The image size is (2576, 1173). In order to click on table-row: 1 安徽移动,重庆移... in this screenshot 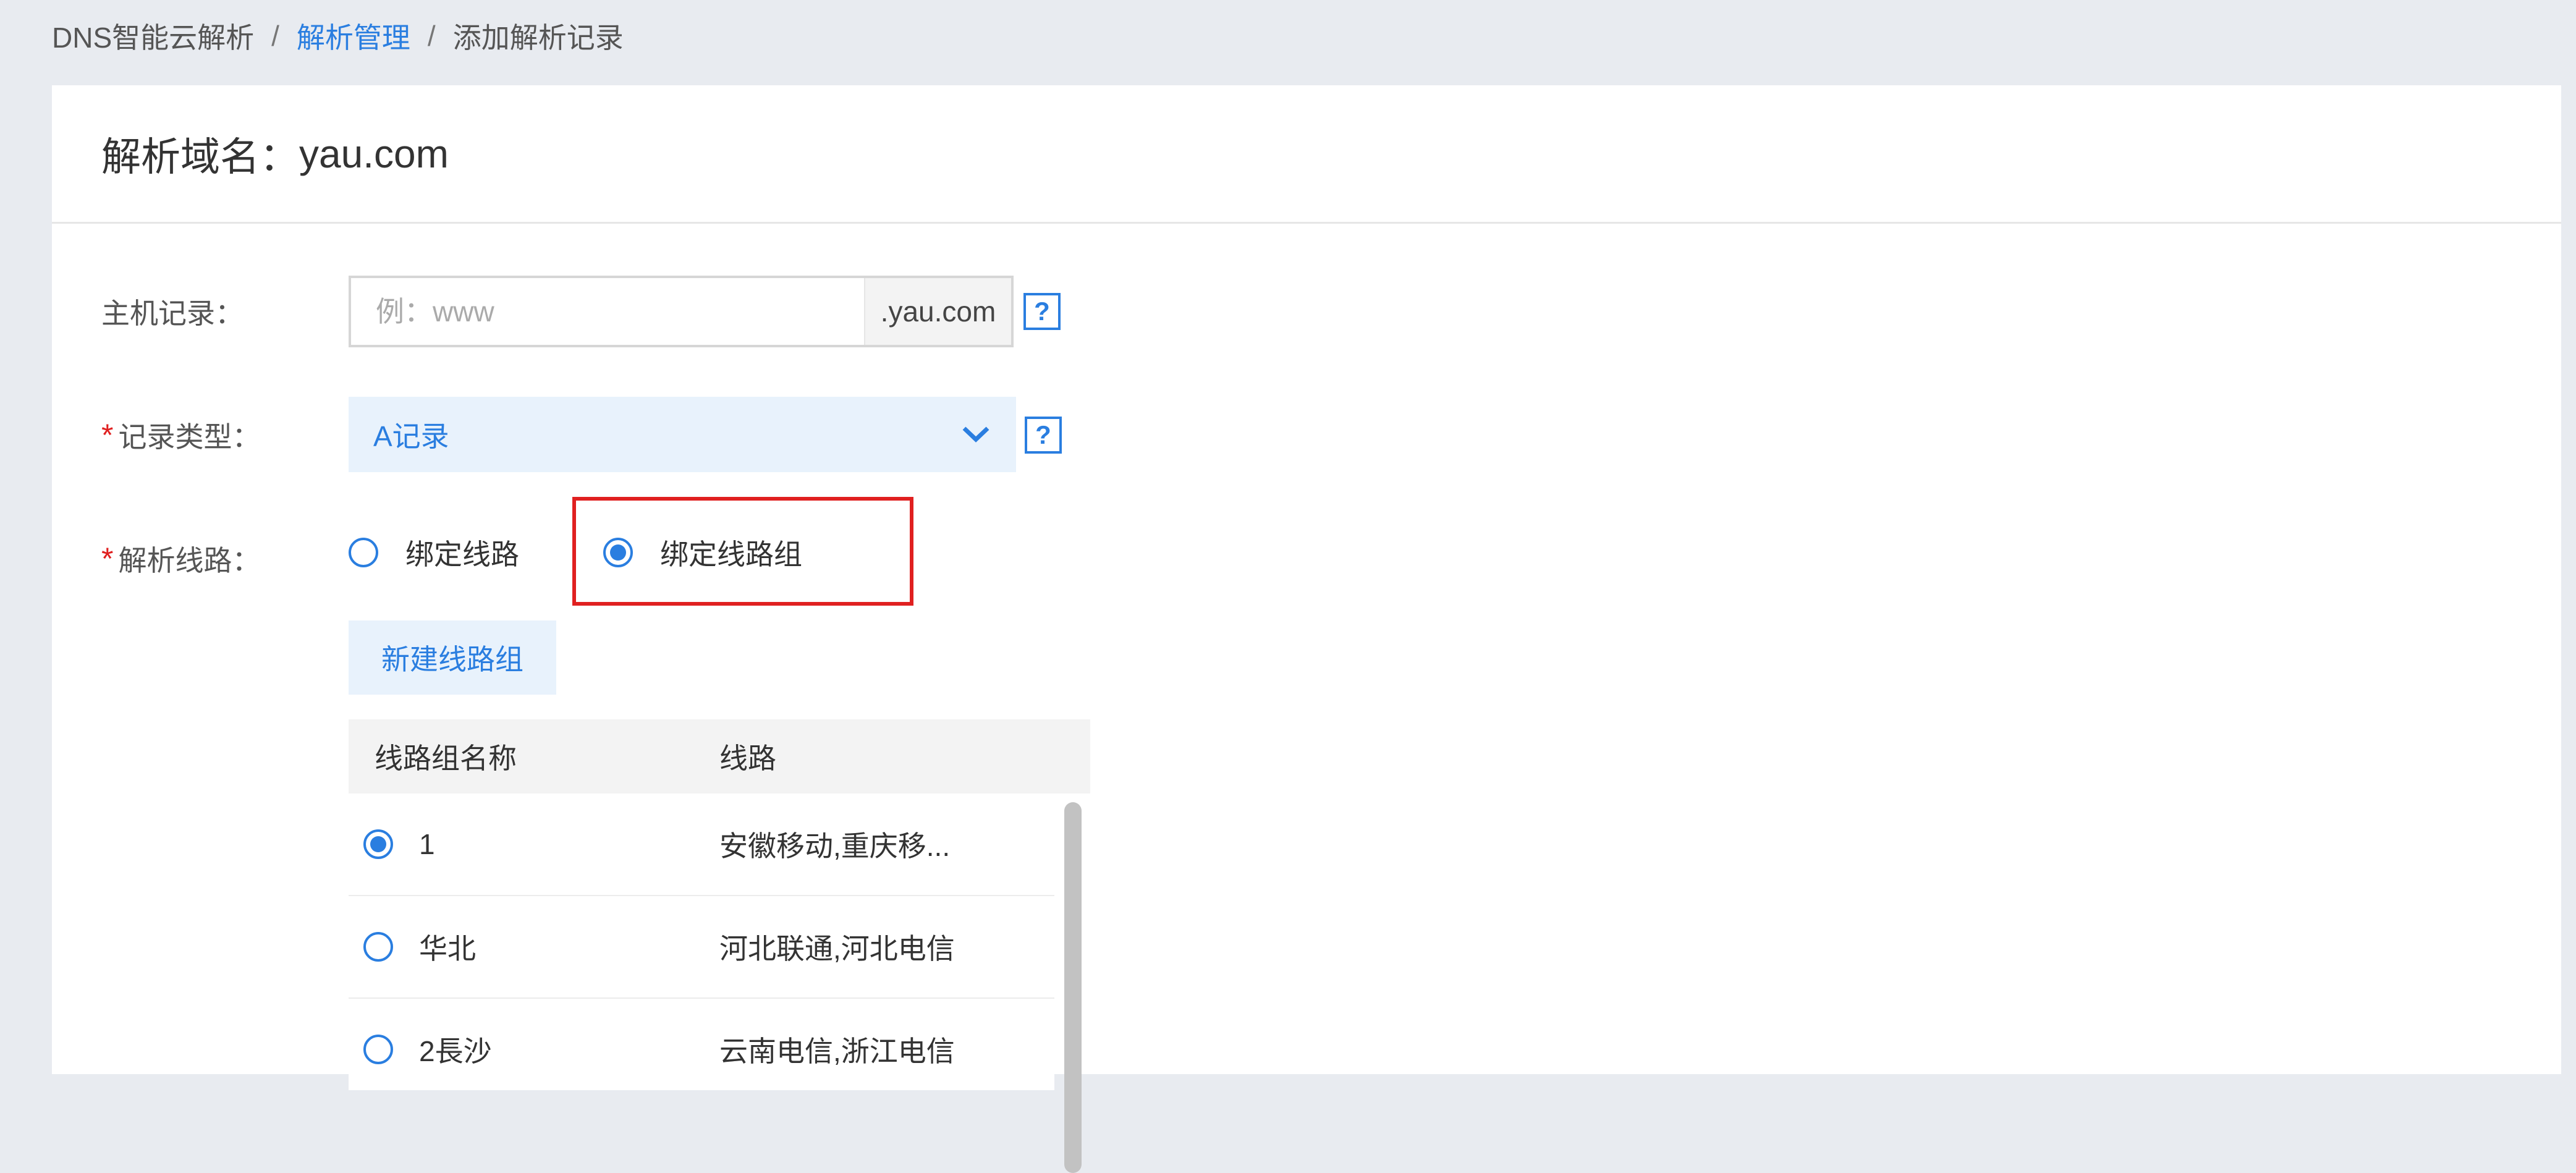, I will do `click(701, 845)`.